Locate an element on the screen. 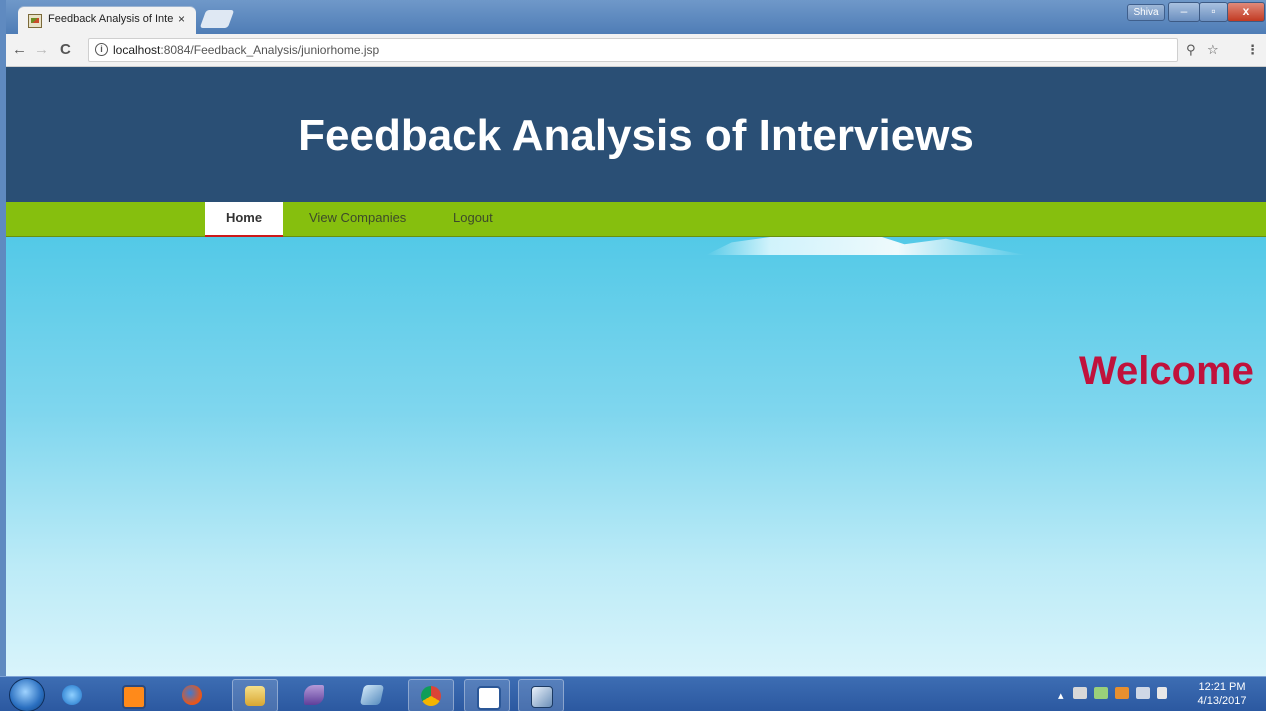 Image resolution: width=1266 pixels, height=711 pixels. tab-title: Feedback Analysis of Inte is located at coordinates (110, 19).